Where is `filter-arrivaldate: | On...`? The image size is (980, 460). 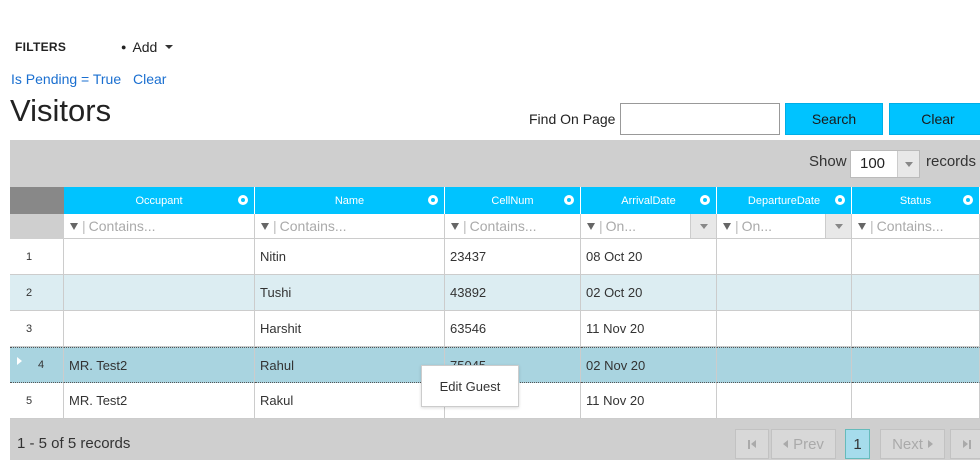 filter-arrivaldate: | On... is located at coordinates (649, 226).